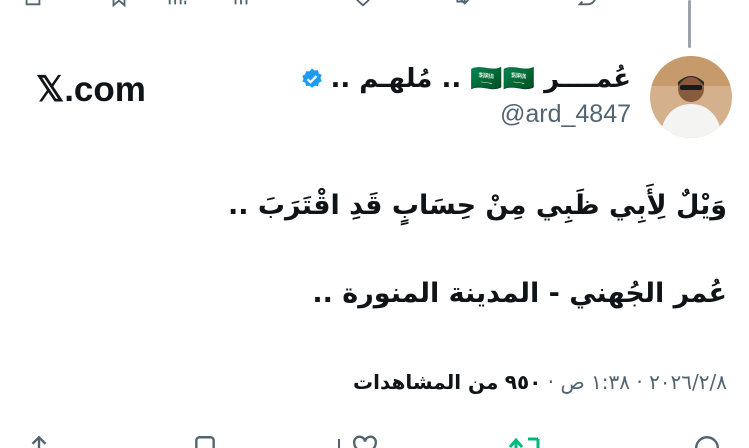 This screenshot has height=448, width=749. What do you see at coordinates (689, 24) in the screenshot?
I see `thread-connector-line` at bounding box center [689, 24].